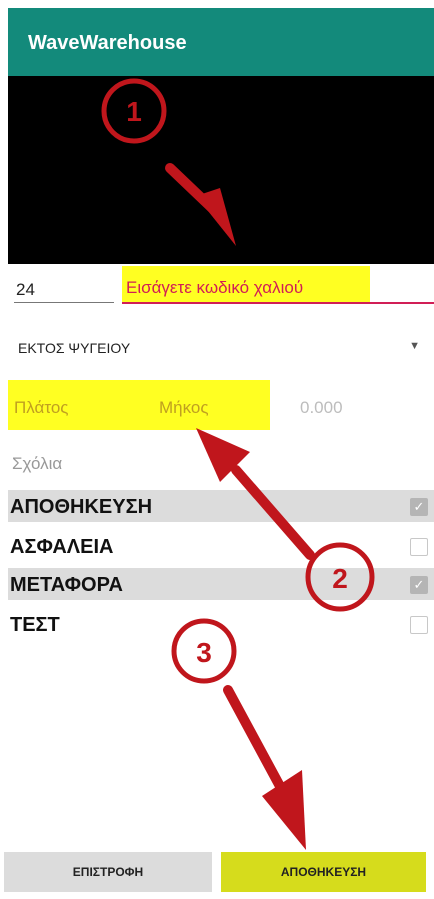  I want to click on width-field: Πλάτος, so click(41, 408).